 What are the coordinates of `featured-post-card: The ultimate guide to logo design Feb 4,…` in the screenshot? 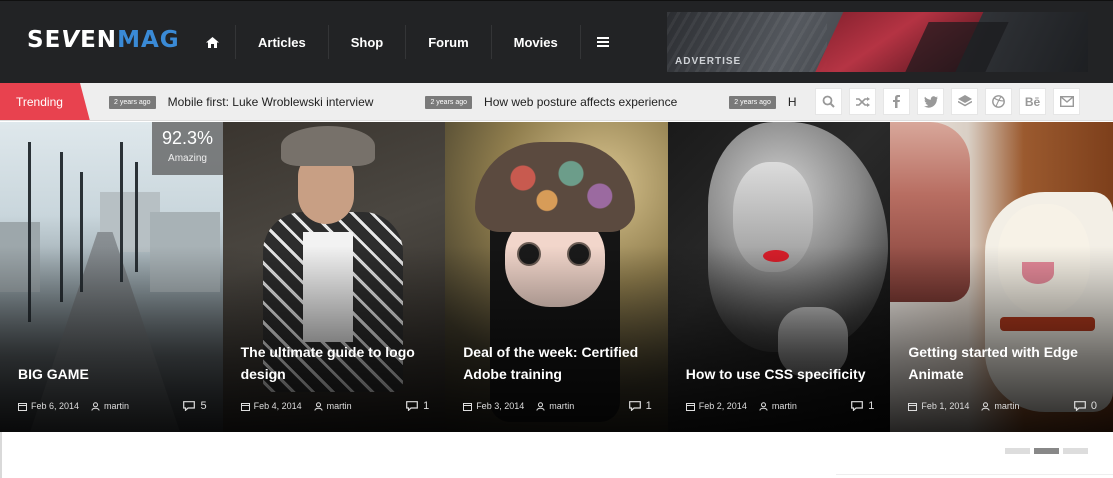 It's located at (334, 277).